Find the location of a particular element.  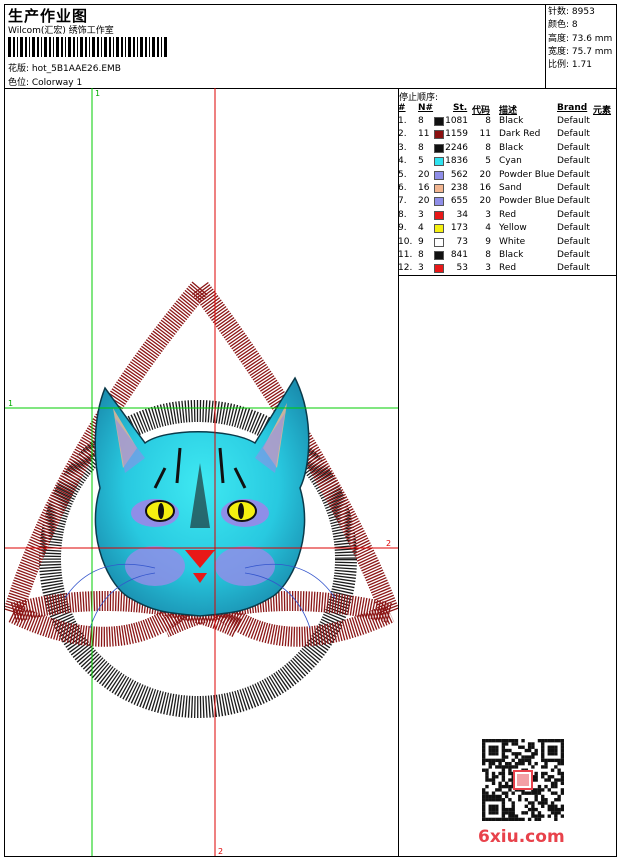

stat-stitches: 针数: 8953 is located at coordinates (571, 12).